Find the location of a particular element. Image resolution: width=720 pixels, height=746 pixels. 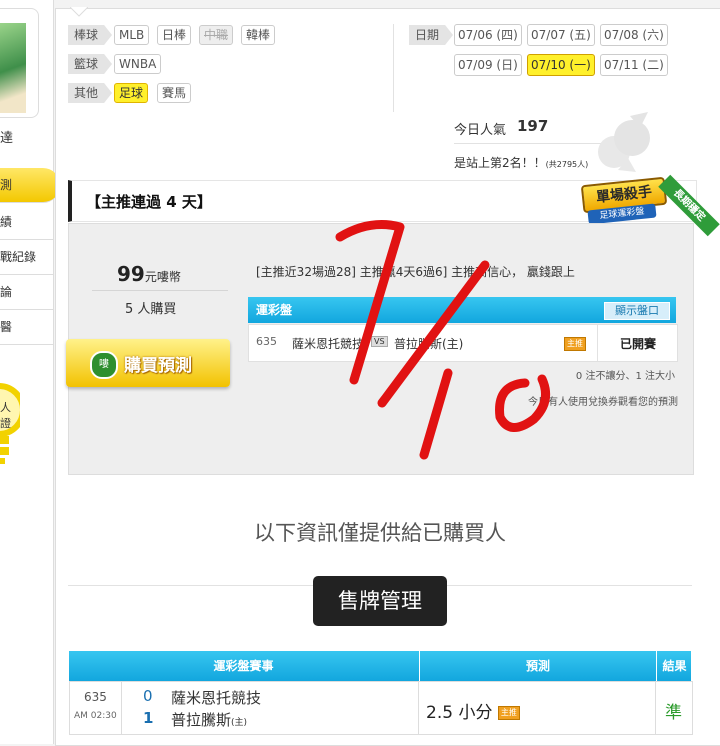

col-result: 結果 is located at coordinates (674, 666).